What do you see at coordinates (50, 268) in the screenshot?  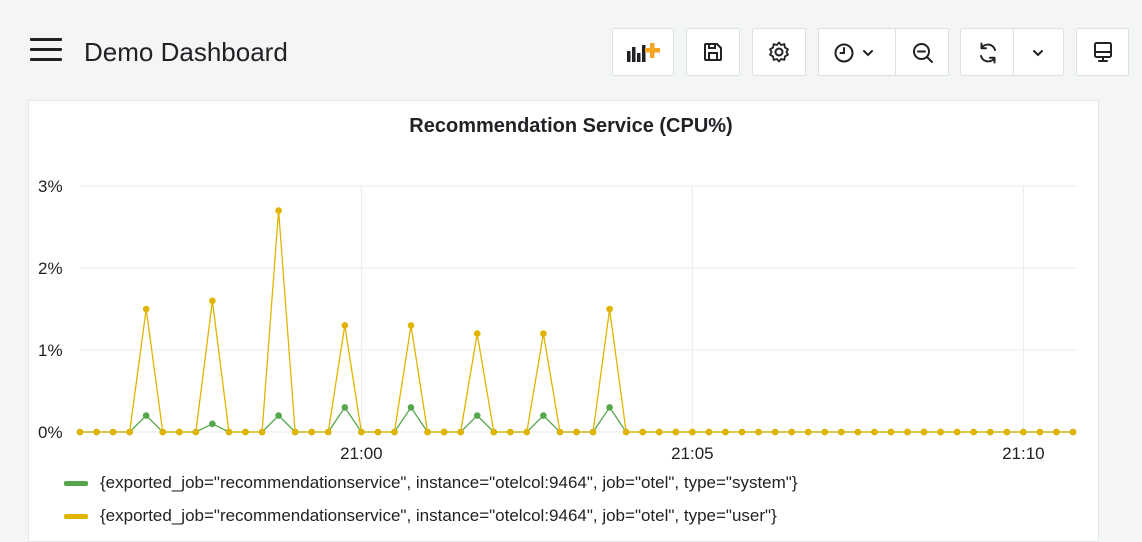 I see `y-tick-label: 2%` at bounding box center [50, 268].